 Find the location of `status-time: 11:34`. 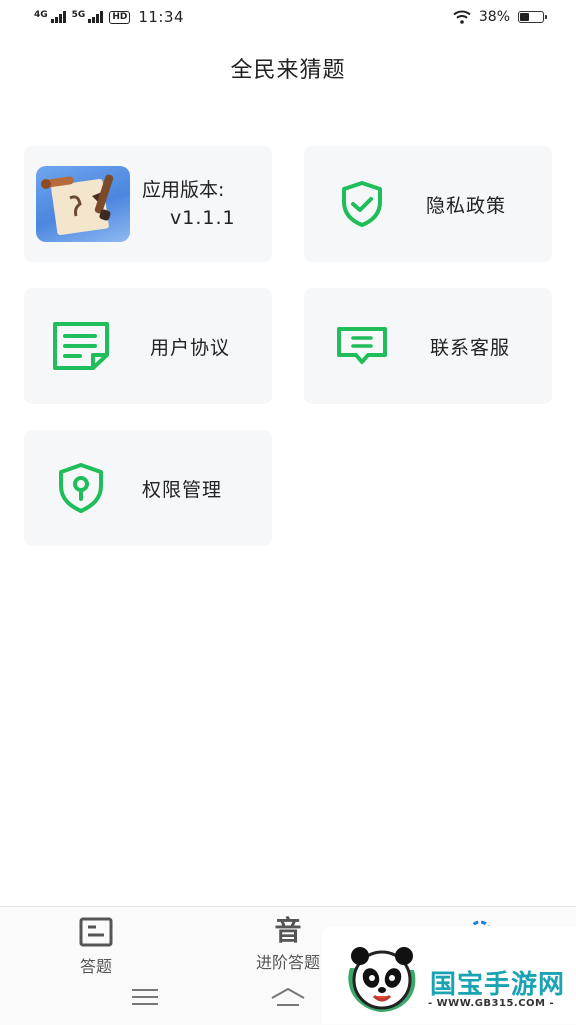

status-time: 11:34 is located at coordinates (161, 17).